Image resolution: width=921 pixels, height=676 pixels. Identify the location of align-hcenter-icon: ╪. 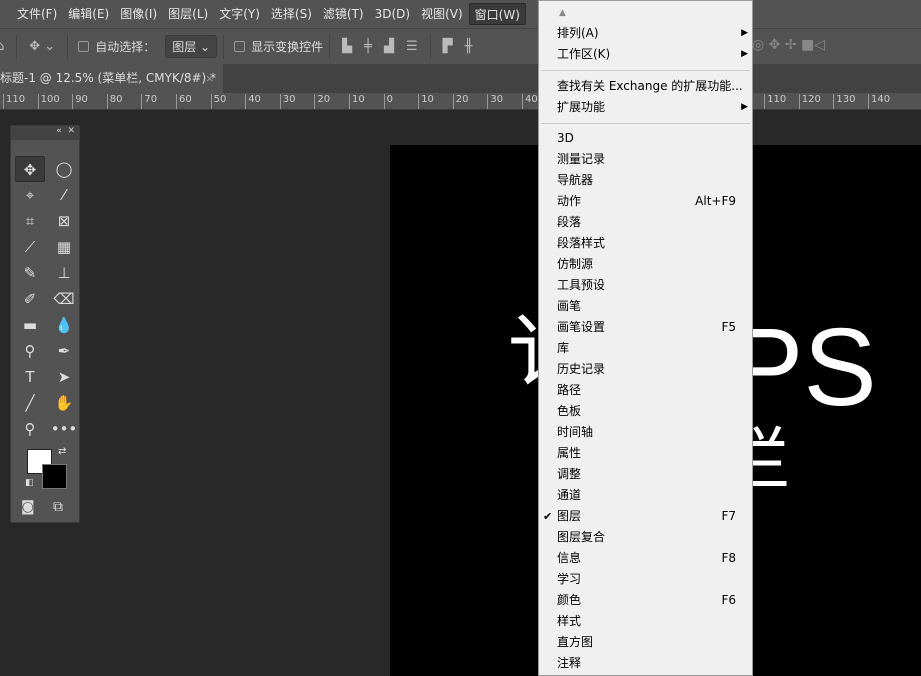
(368, 46).